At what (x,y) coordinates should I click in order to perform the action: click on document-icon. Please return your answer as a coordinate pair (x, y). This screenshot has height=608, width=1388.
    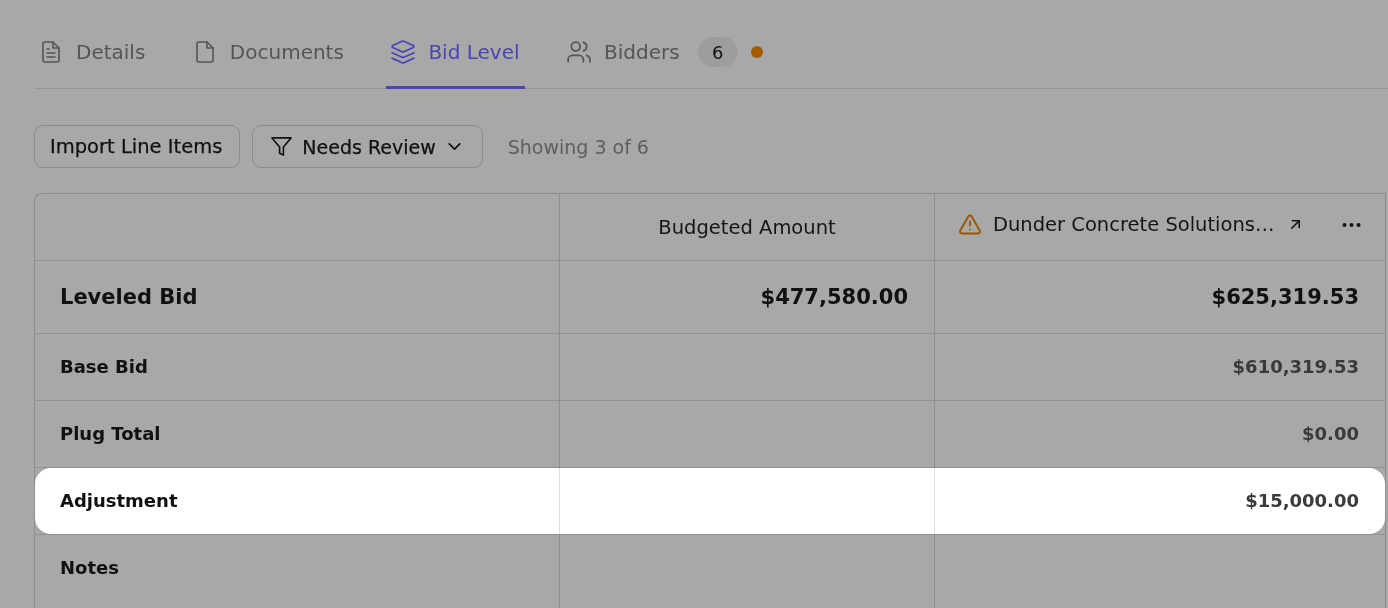
    Looking at the image, I should click on (204, 52).